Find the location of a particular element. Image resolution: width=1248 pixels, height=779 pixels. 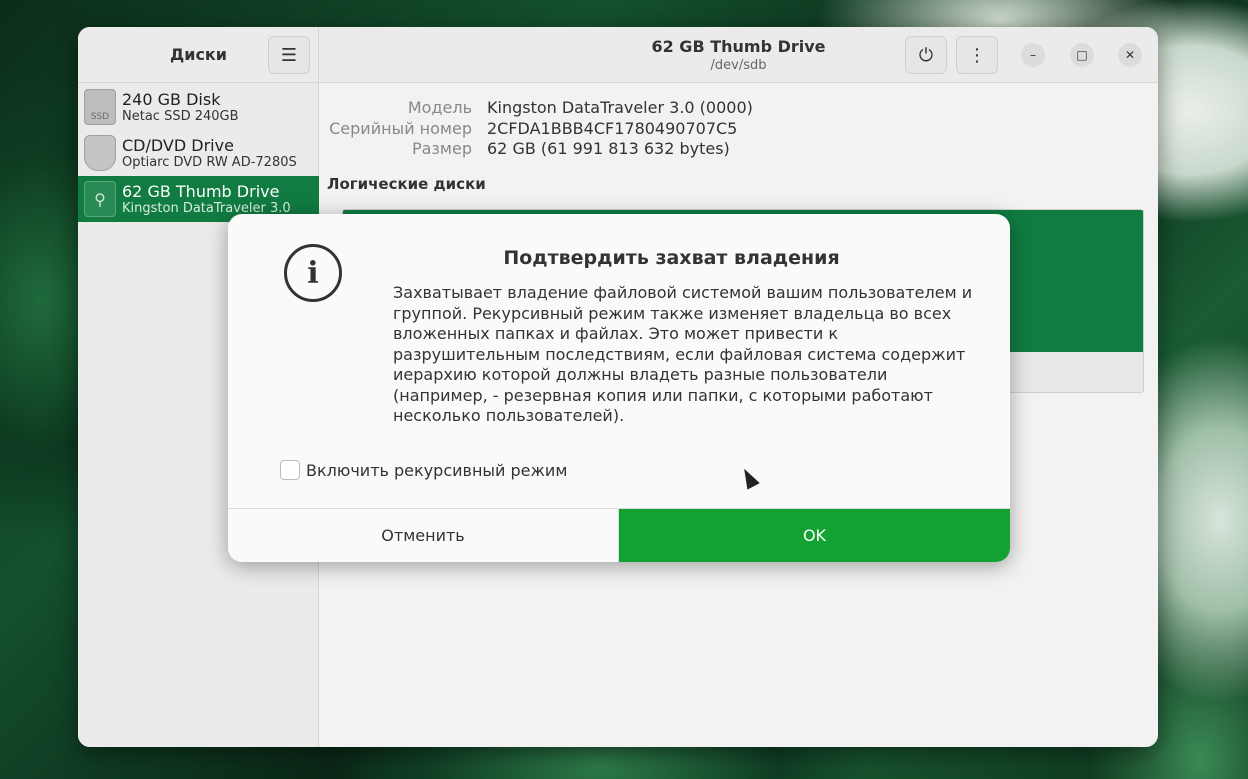

optical-drive-icon is located at coordinates (100, 153).